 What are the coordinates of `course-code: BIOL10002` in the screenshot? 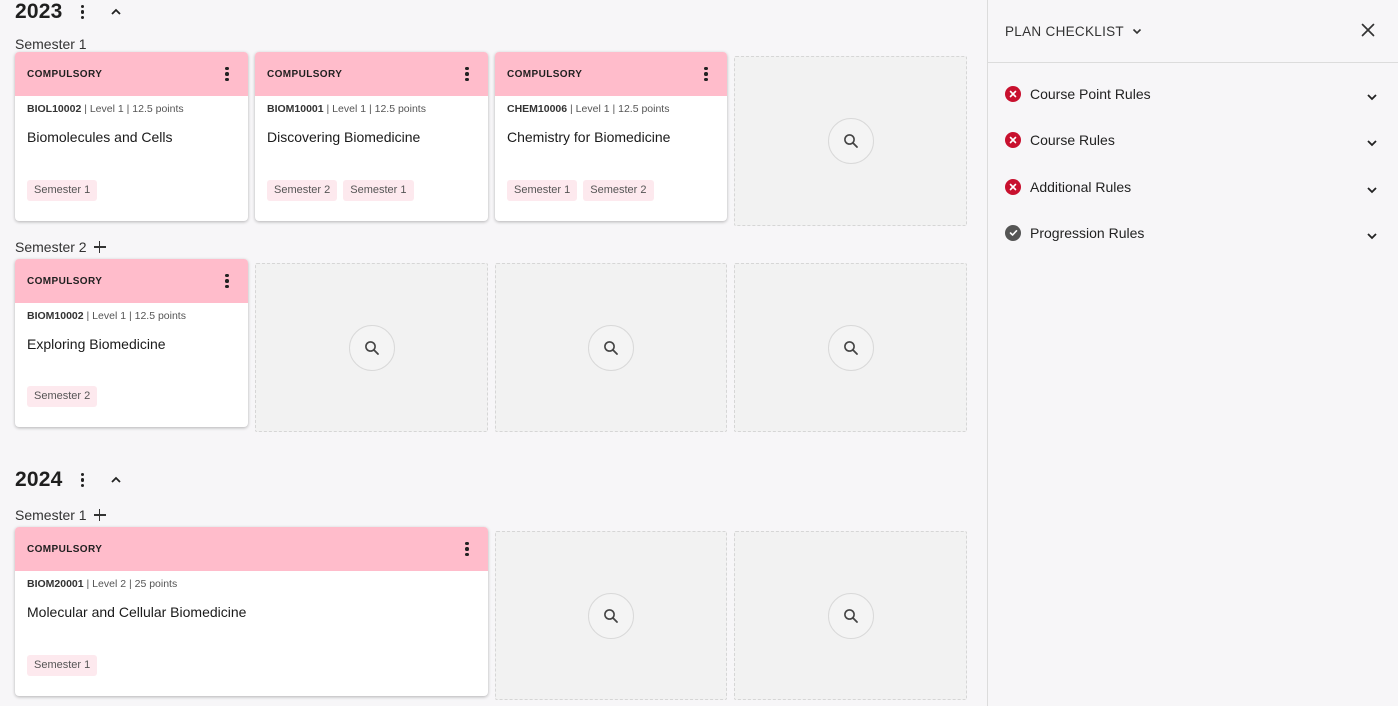 It's located at (54, 109).